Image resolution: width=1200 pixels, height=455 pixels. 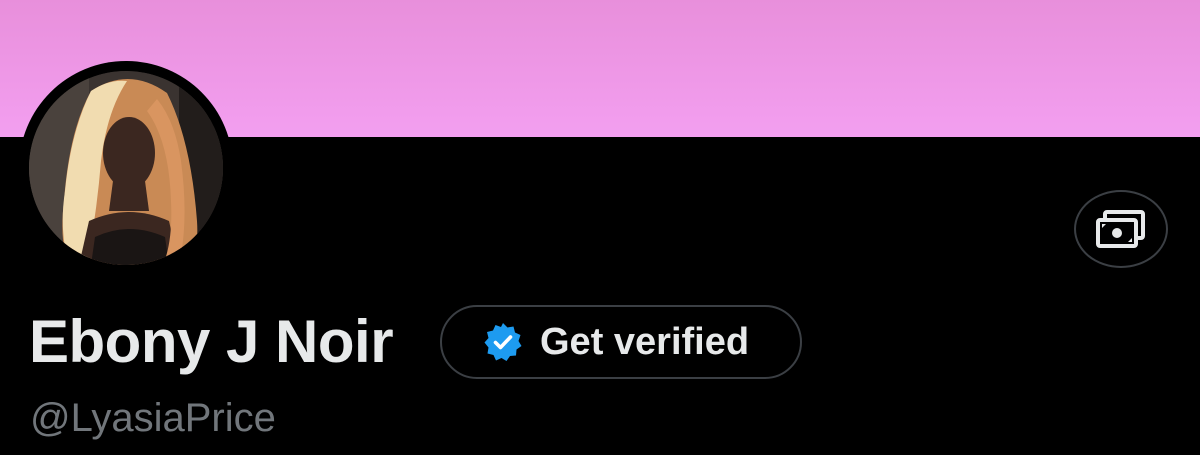 What do you see at coordinates (503, 342) in the screenshot?
I see `verified-badge-icon` at bounding box center [503, 342].